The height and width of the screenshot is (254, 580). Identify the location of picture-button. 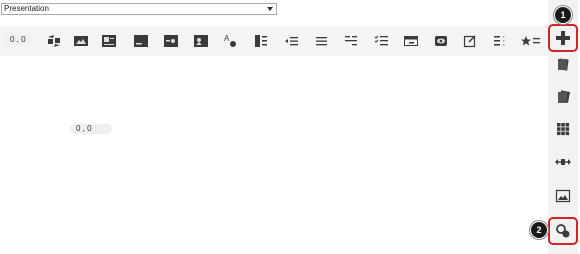
(563, 196).